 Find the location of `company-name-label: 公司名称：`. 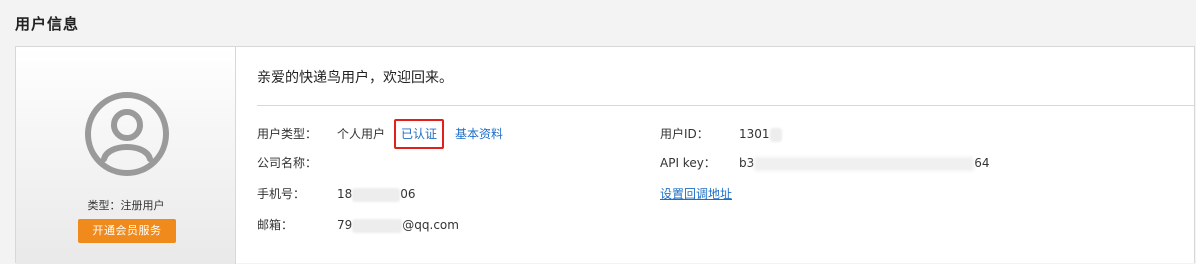

company-name-label: 公司名称： is located at coordinates (287, 163).